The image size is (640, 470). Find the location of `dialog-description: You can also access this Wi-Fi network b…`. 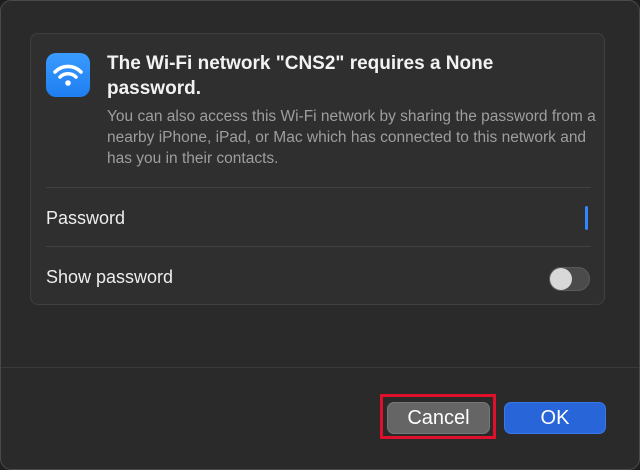

dialog-description: You can also access this Wi-Fi network b… is located at coordinates (351, 137).